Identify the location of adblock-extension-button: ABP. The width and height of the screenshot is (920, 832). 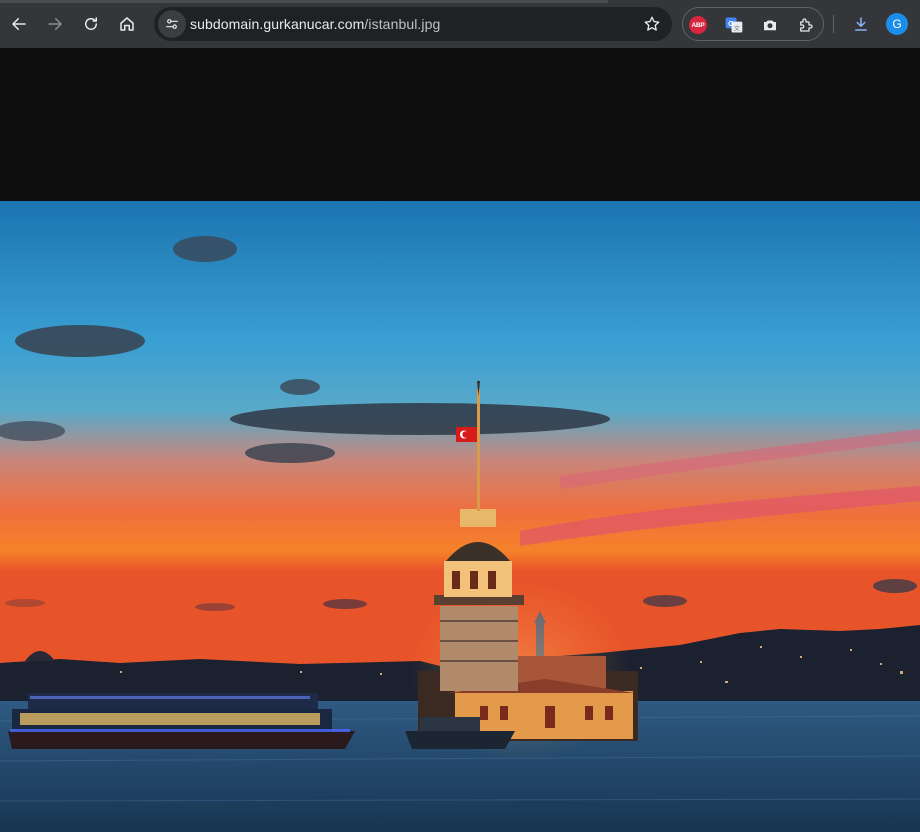
(698, 25).